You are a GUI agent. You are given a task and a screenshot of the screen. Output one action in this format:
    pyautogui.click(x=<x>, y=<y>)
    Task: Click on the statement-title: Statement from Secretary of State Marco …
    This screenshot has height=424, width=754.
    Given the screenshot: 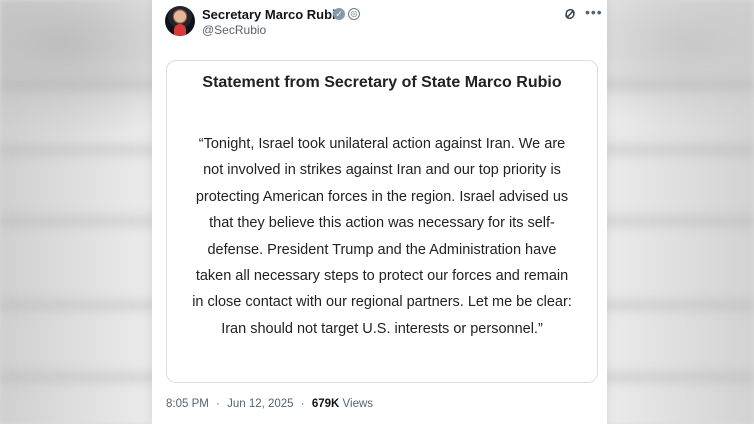 What is the action you would take?
    pyautogui.click(x=382, y=82)
    